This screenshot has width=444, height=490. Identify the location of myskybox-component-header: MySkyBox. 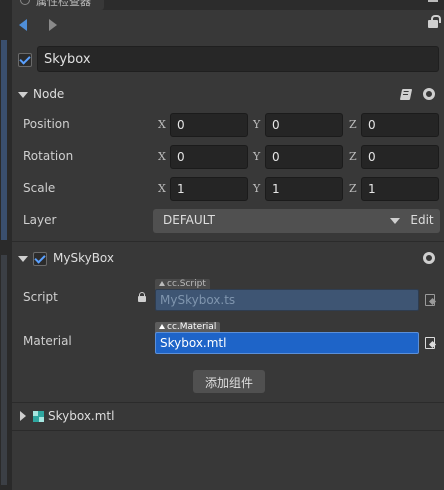
(228, 259).